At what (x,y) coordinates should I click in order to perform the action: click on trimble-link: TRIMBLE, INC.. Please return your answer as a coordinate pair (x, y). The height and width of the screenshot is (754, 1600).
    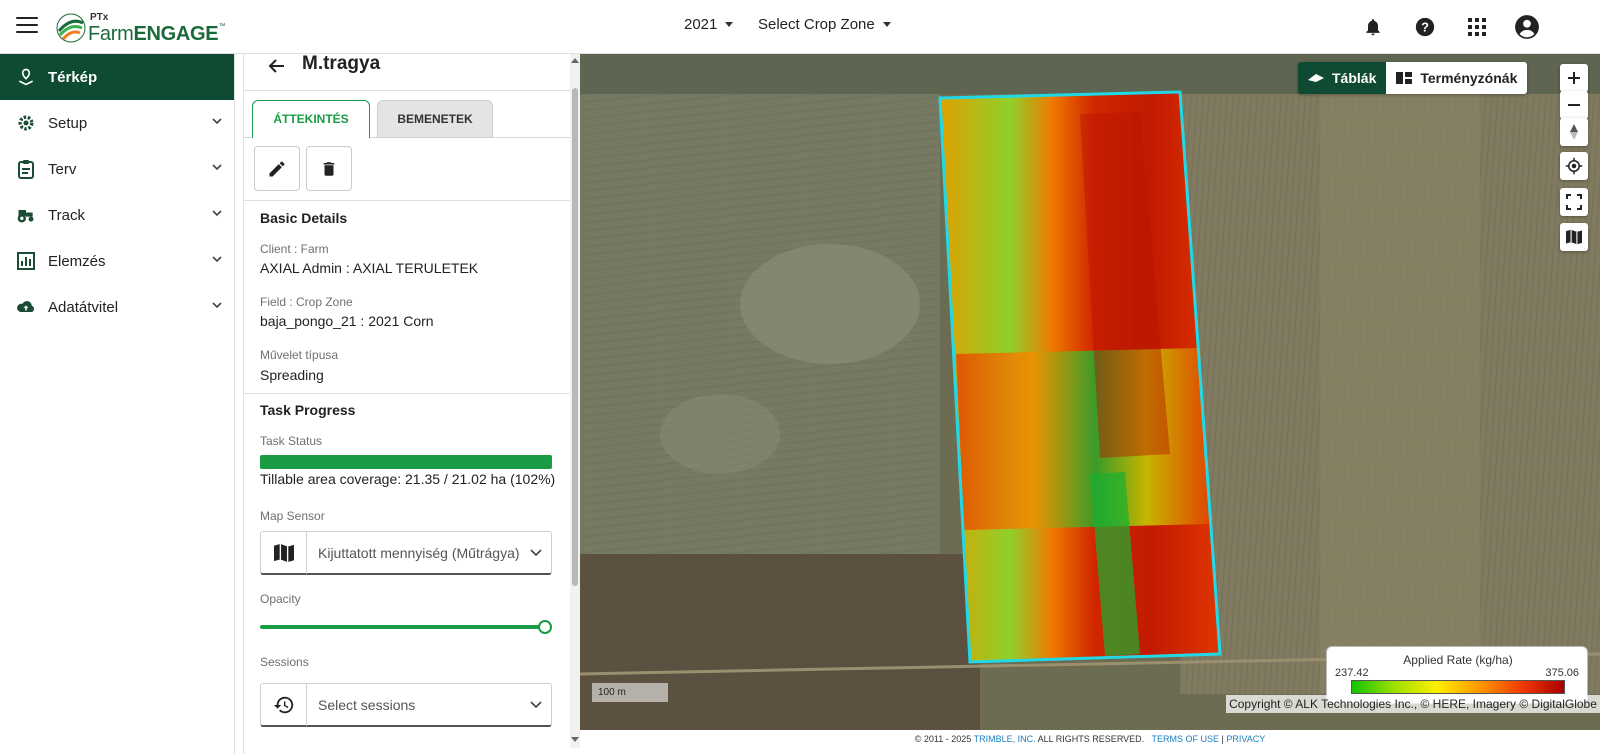
    Looking at the image, I should click on (1005, 739).